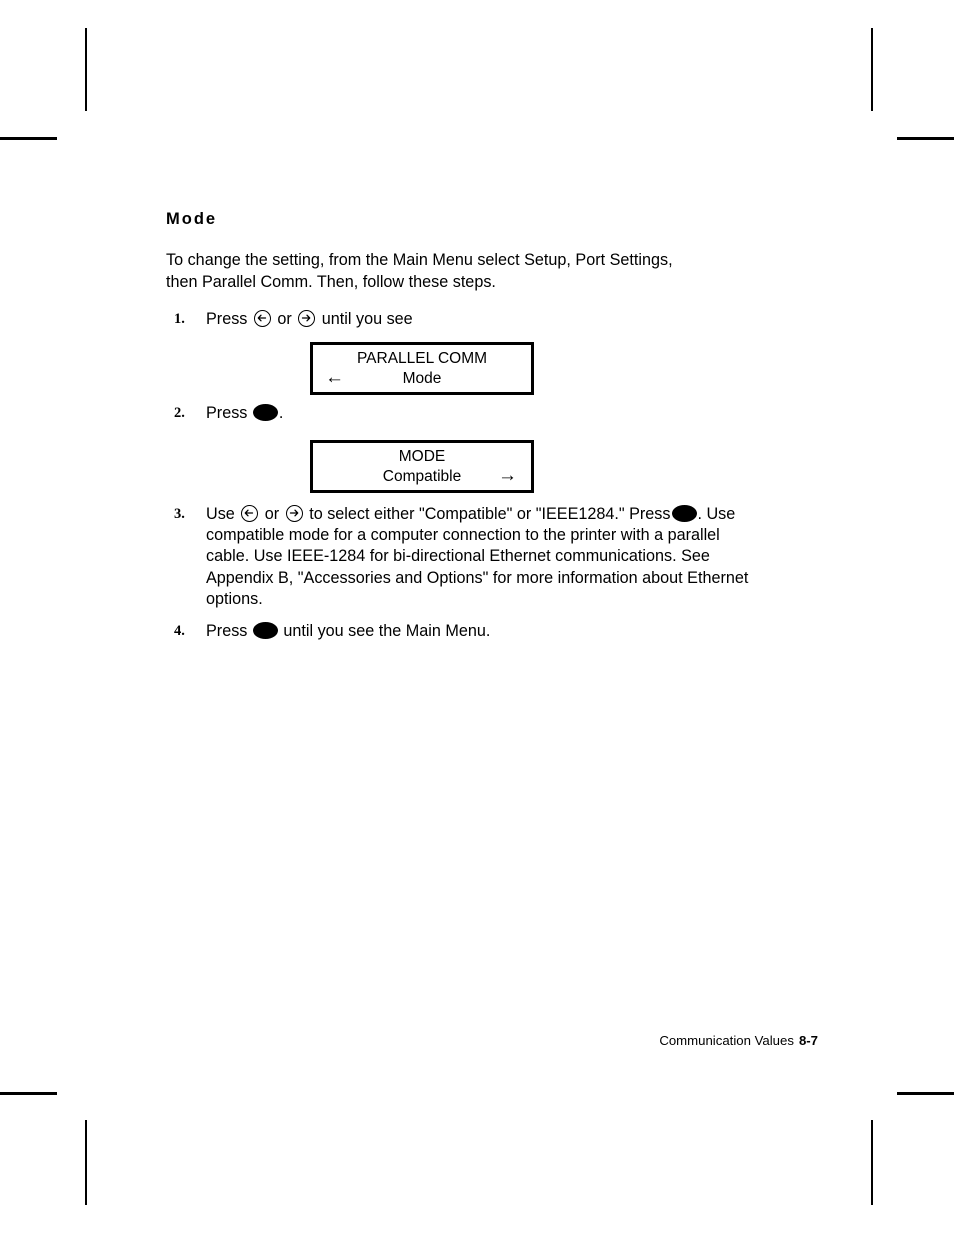  Describe the element at coordinates (516, 413) in the screenshot. I see `step-text: Press .` at that location.